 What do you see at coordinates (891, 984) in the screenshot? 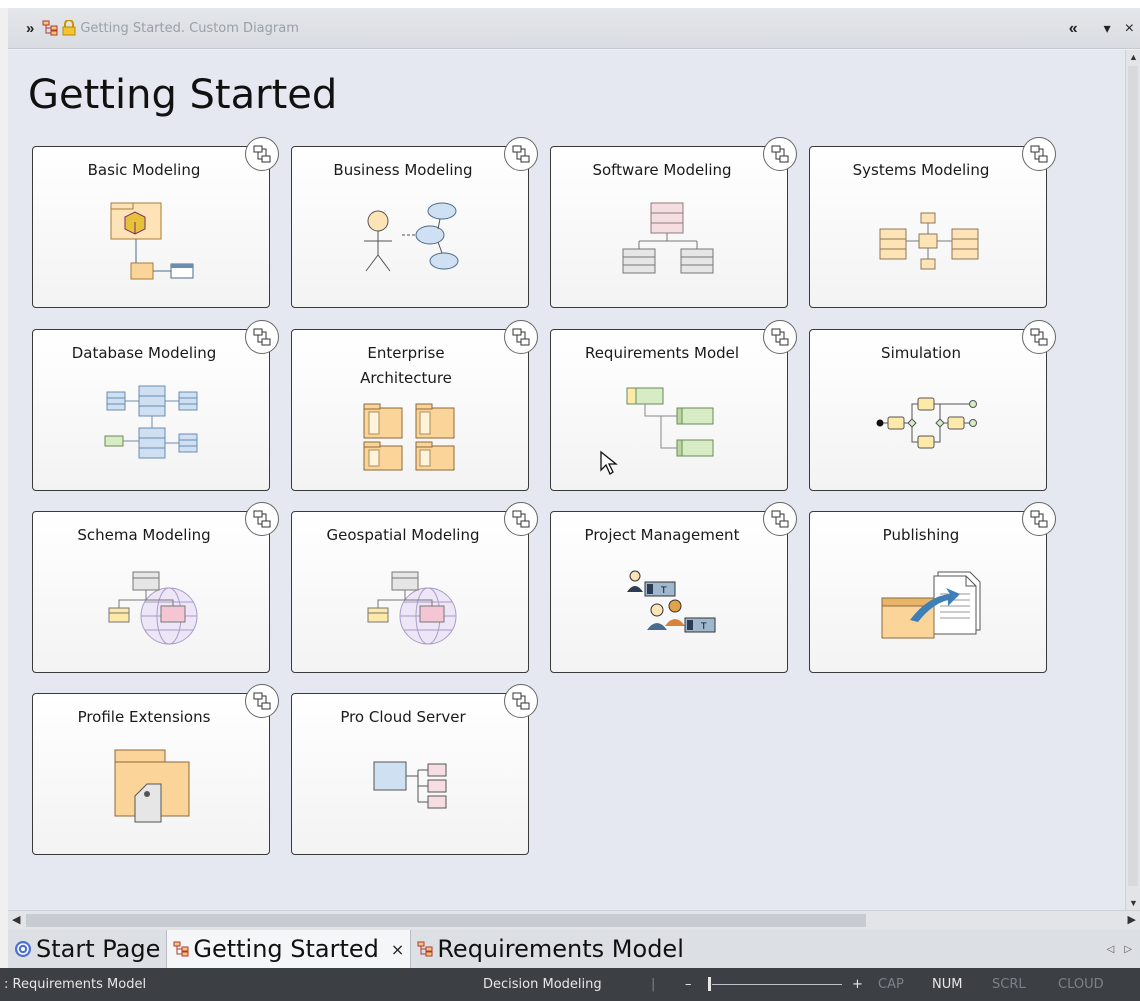
I see `status-cap: CAP` at bounding box center [891, 984].